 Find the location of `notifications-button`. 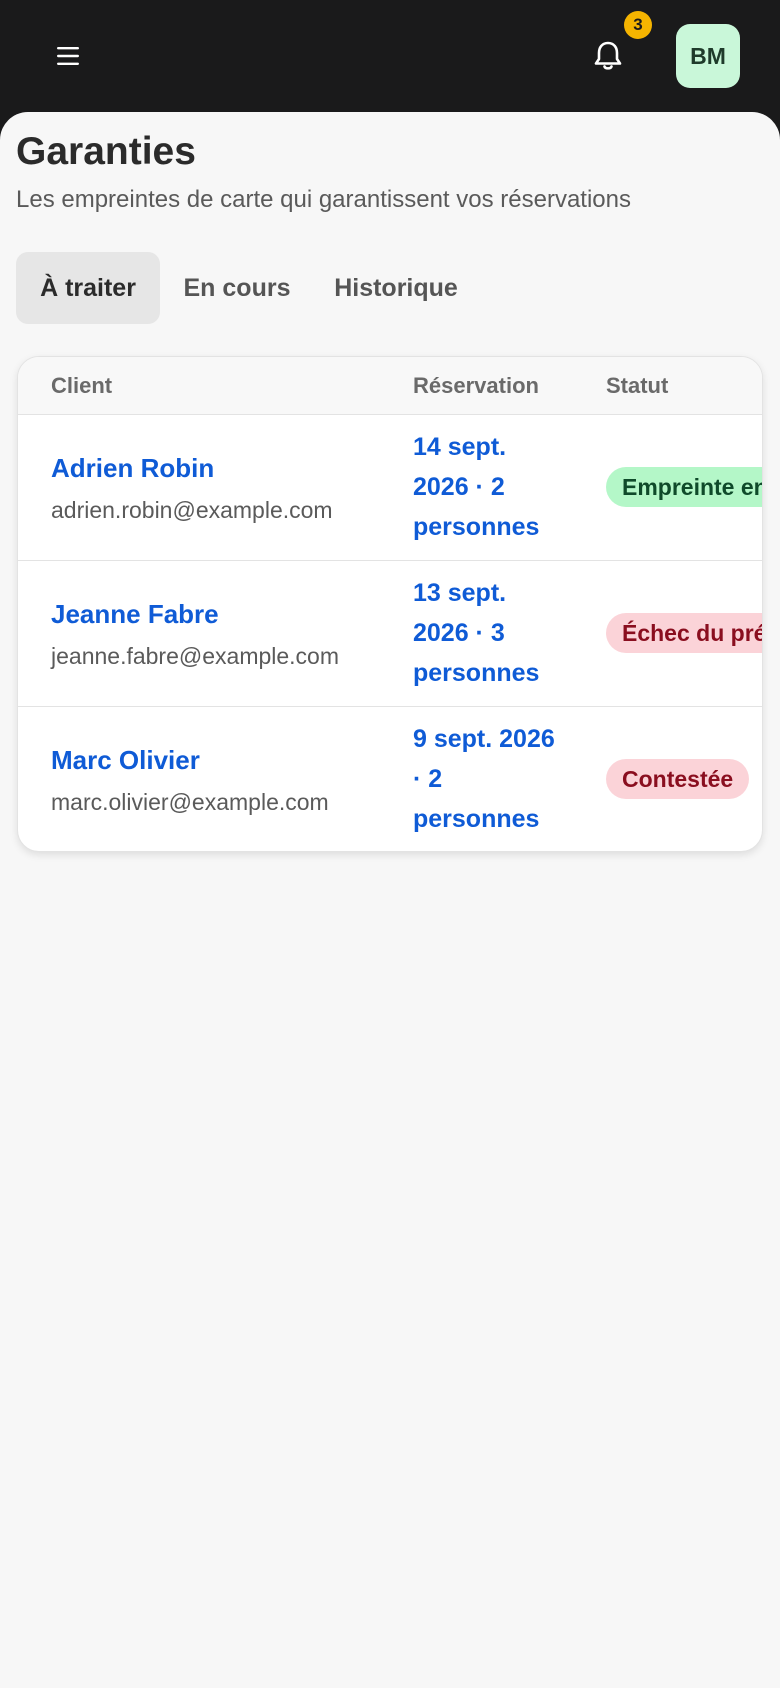

notifications-button is located at coordinates (608, 56).